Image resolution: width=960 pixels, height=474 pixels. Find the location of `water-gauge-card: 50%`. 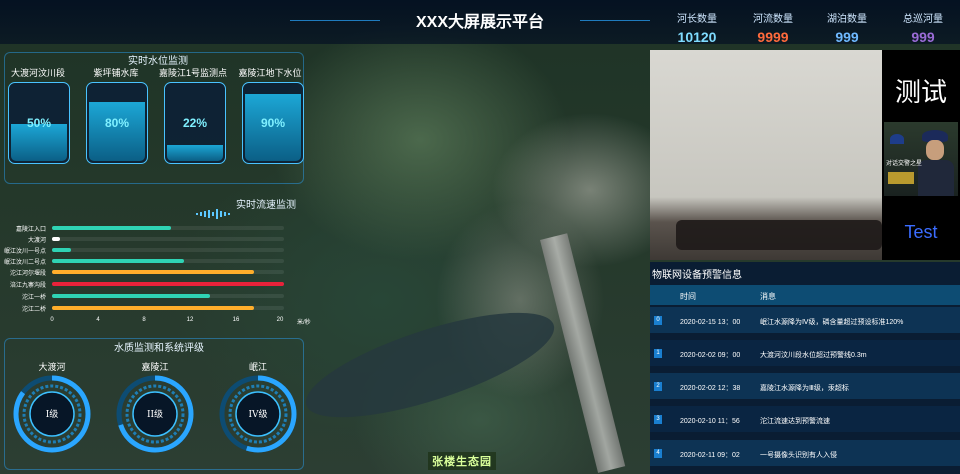

water-gauge-card: 50% is located at coordinates (39, 123).